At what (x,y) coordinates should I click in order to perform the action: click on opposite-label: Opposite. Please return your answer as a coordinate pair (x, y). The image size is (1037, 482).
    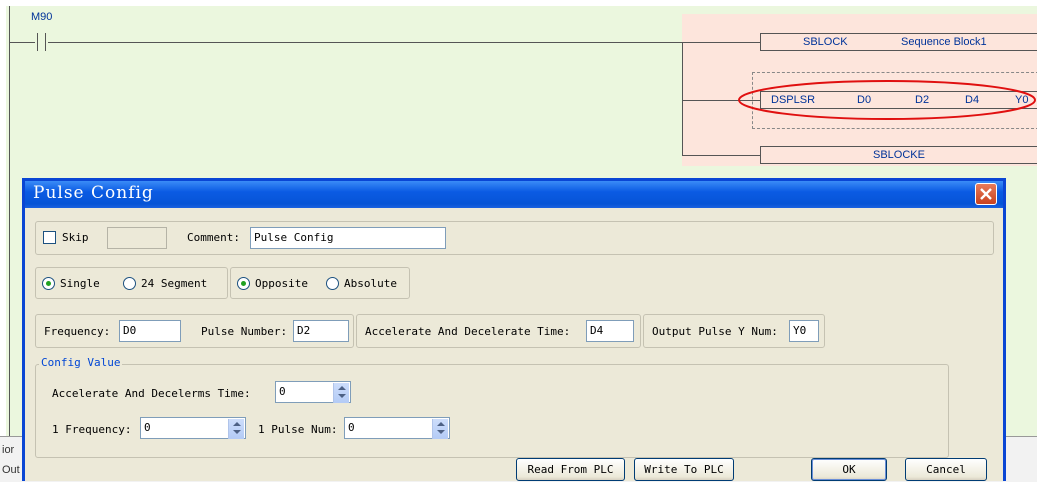
    Looking at the image, I should click on (281, 283).